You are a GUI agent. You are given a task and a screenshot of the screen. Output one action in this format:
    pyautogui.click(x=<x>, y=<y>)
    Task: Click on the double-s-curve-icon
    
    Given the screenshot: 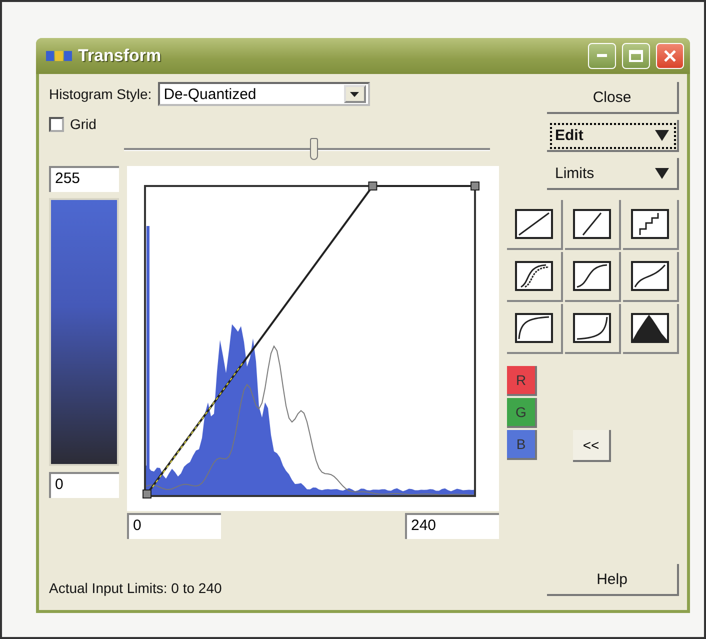 What is the action you would take?
    pyautogui.click(x=534, y=276)
    